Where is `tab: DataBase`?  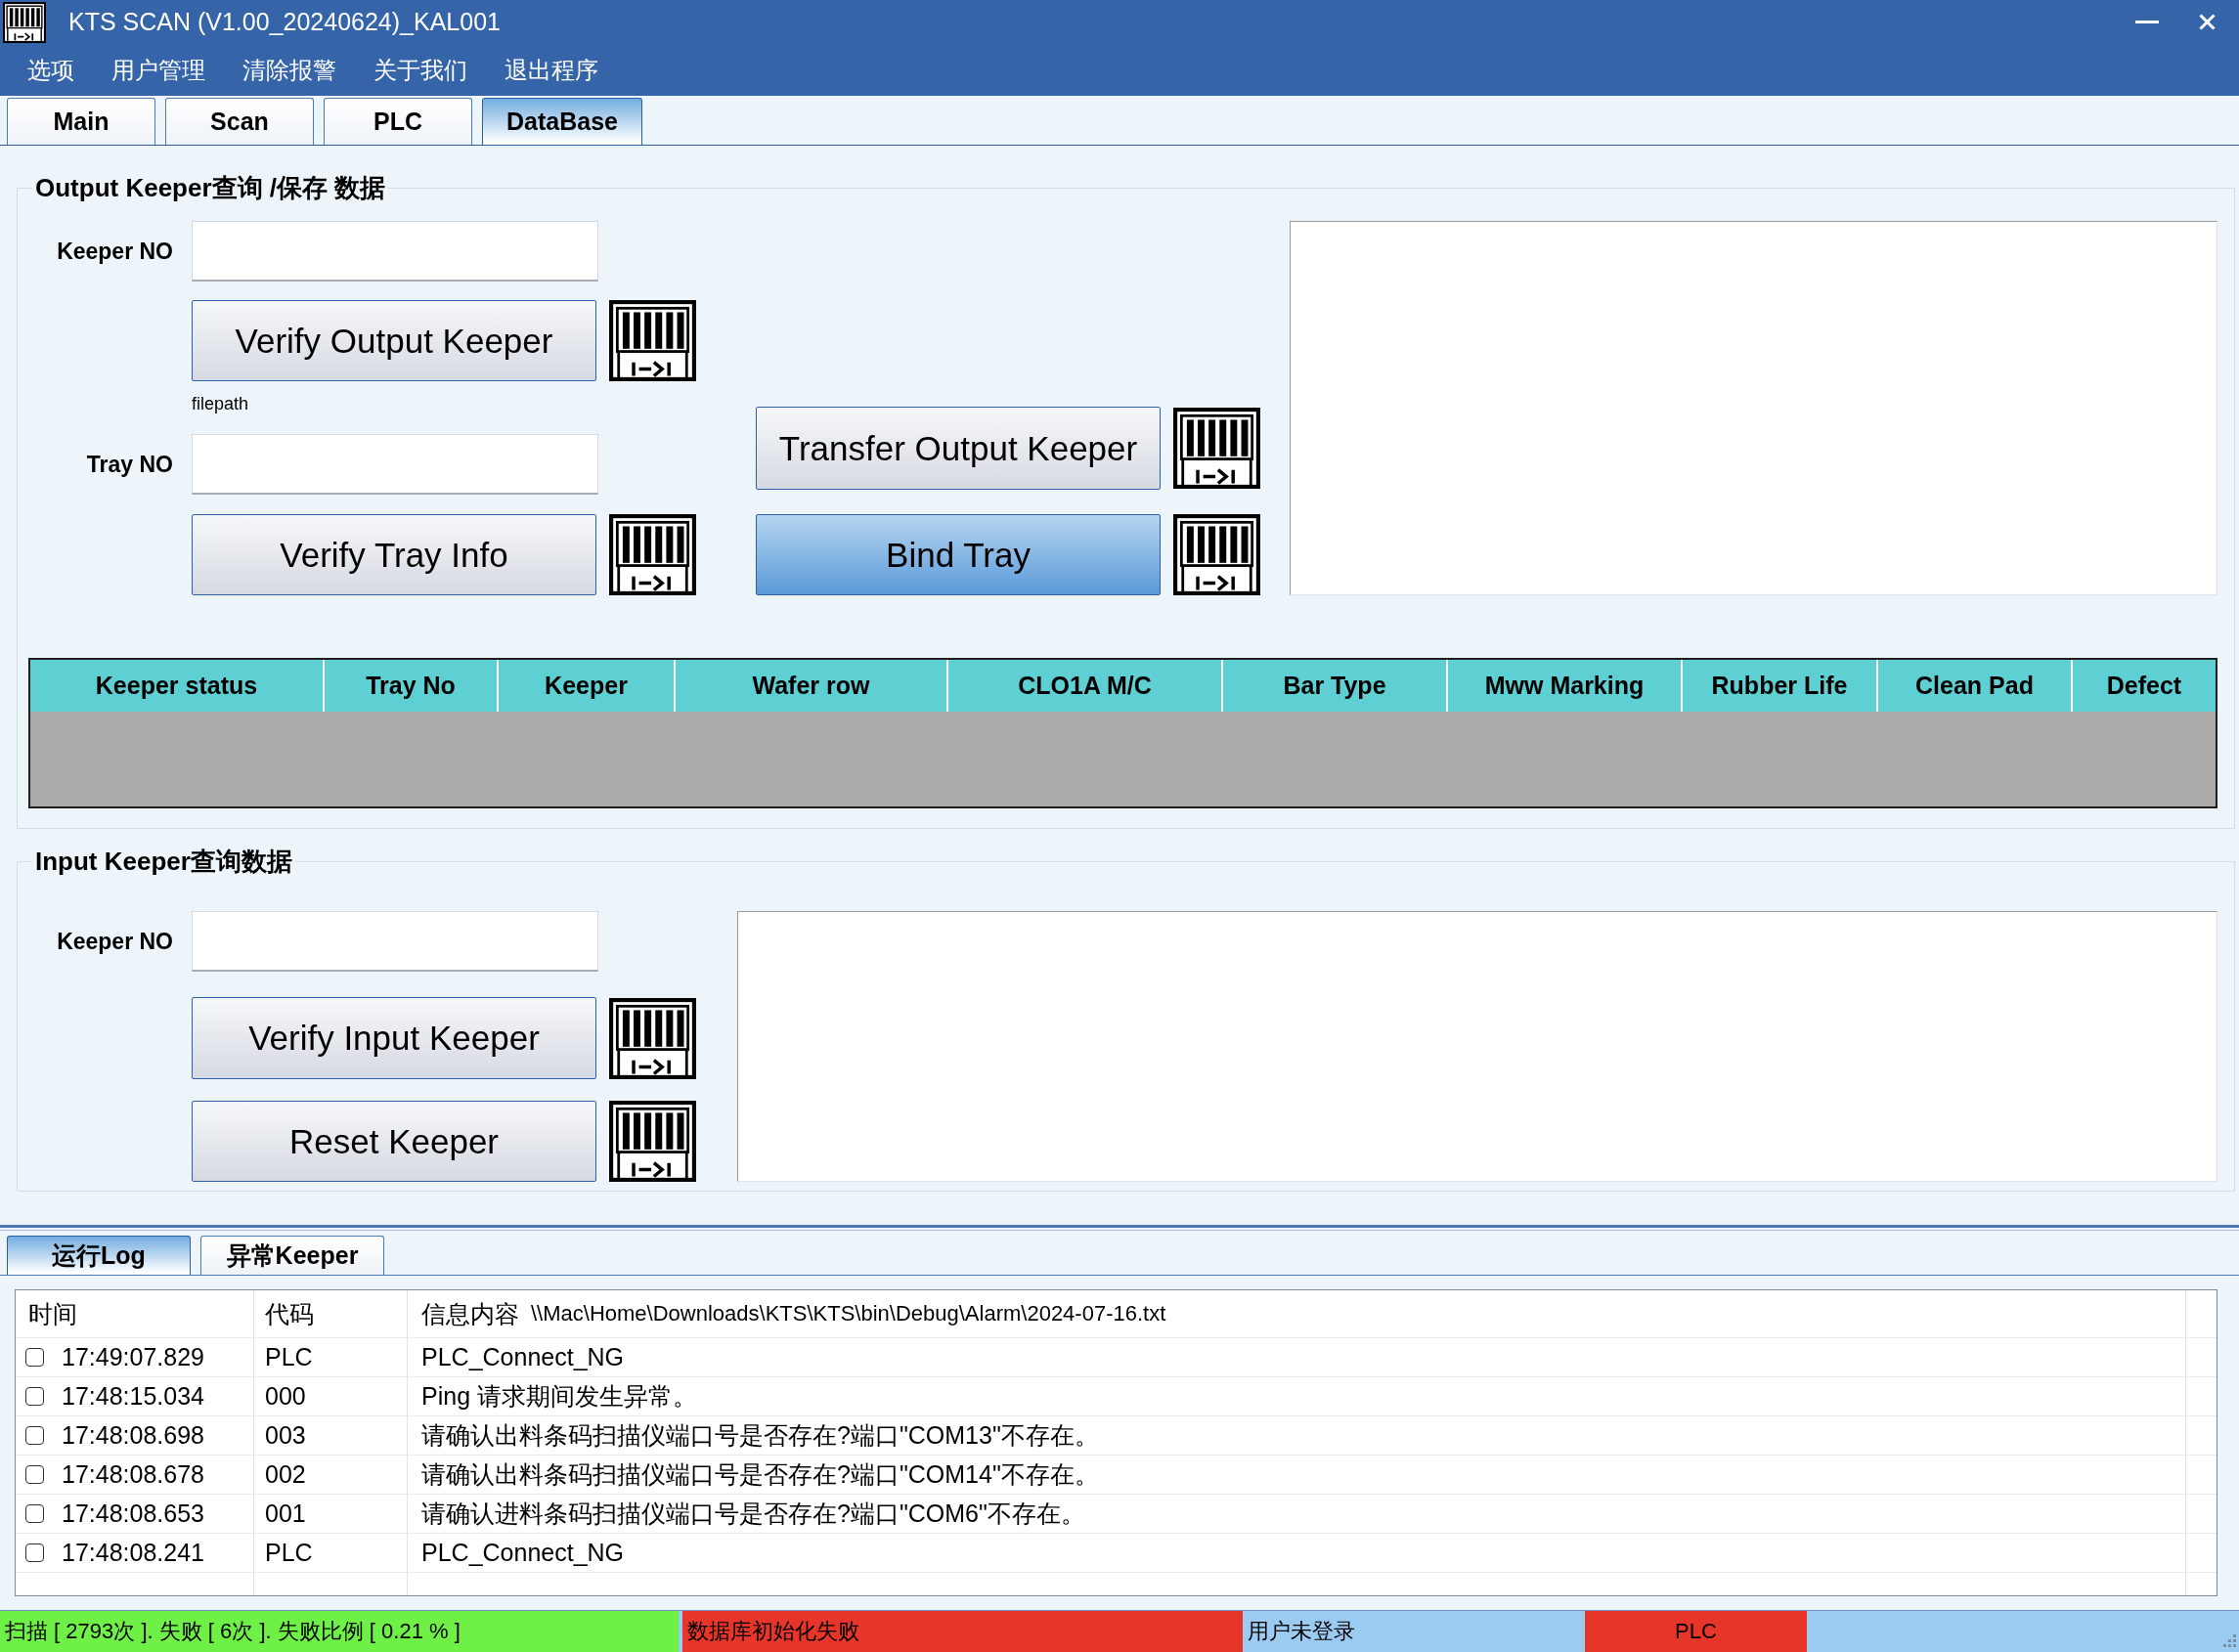 tab: DataBase is located at coordinates (562, 121).